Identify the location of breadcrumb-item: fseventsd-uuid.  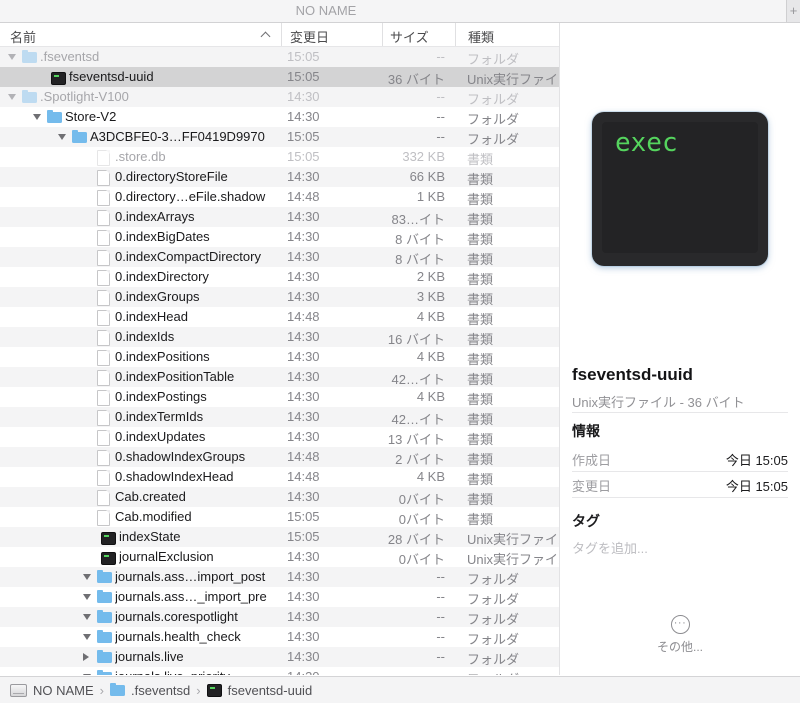
(259, 690).